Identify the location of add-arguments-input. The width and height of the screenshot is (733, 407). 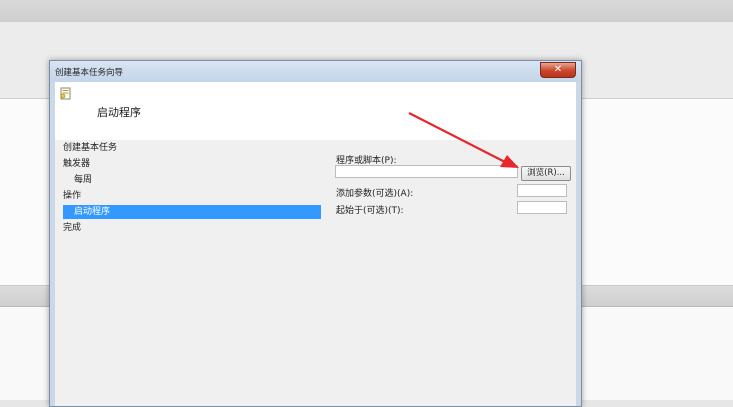
(542, 190).